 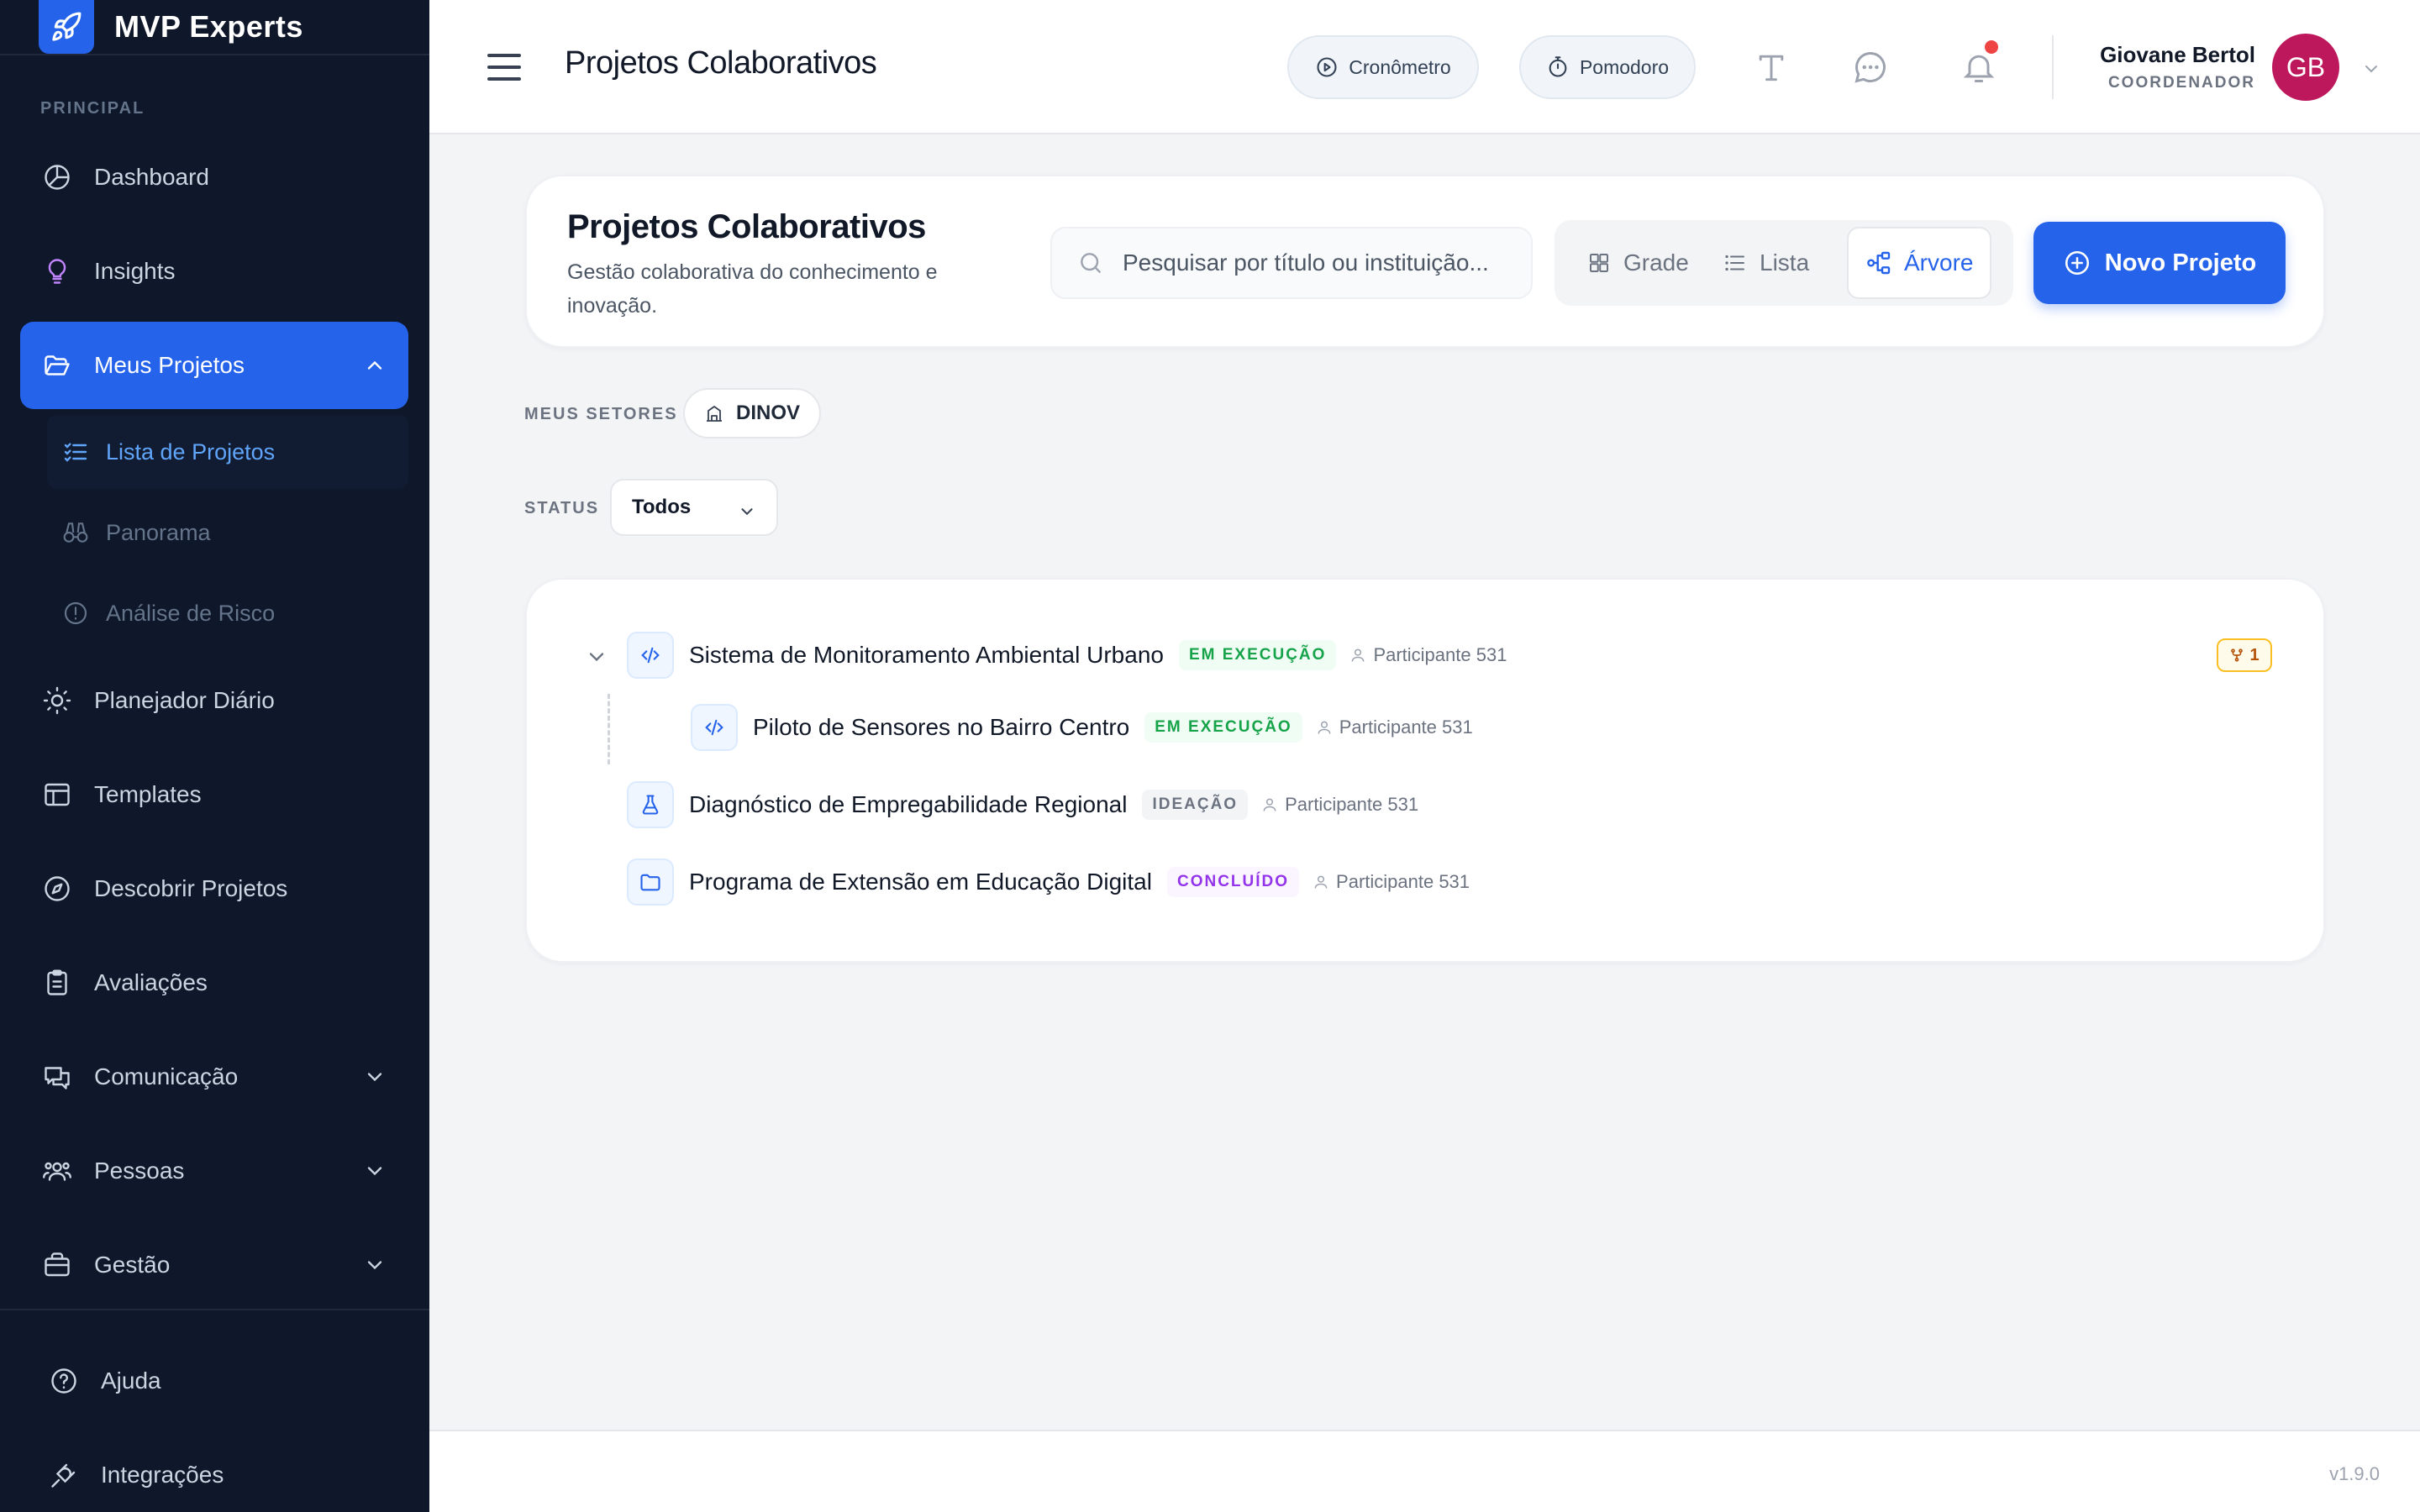 I want to click on sidebar-subitem-analise-de-risco: Análise de Risco, so click(x=227, y=613).